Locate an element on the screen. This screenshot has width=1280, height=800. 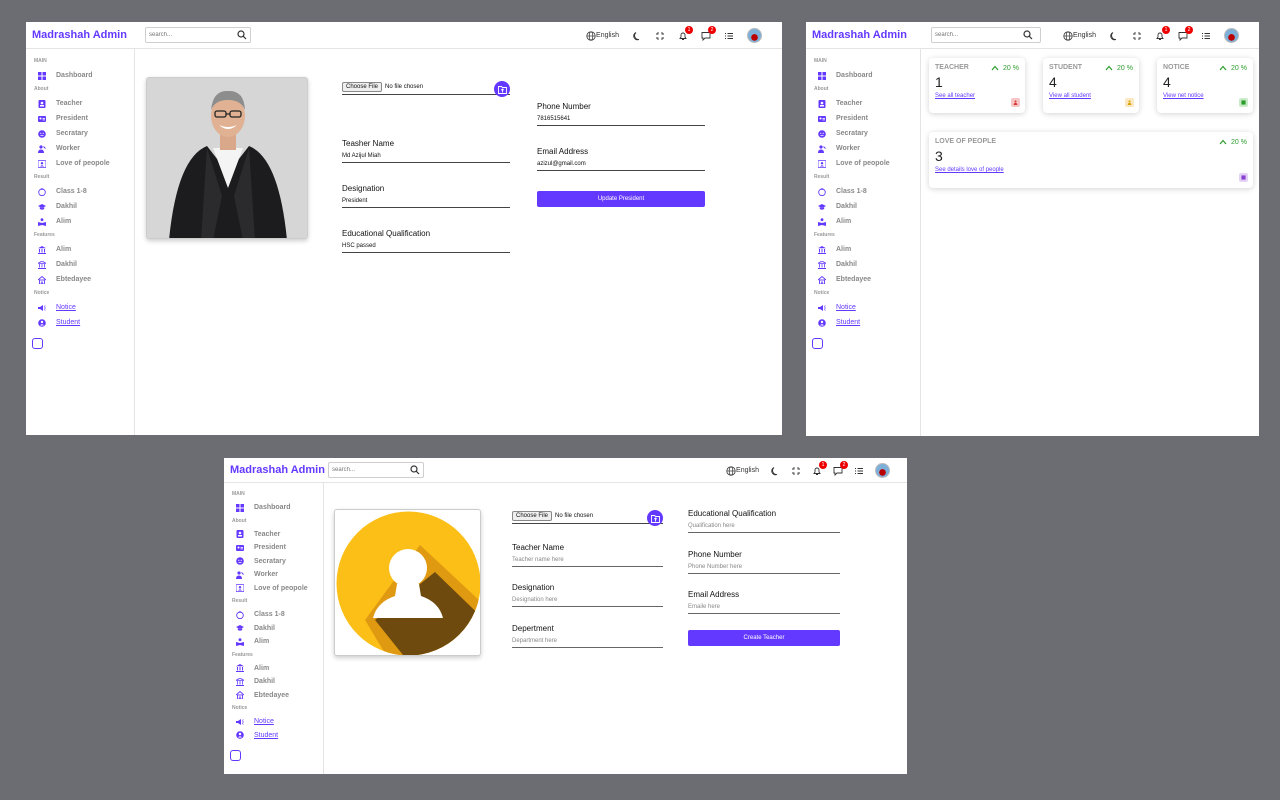
field-value: President is located at coordinates (426, 202).